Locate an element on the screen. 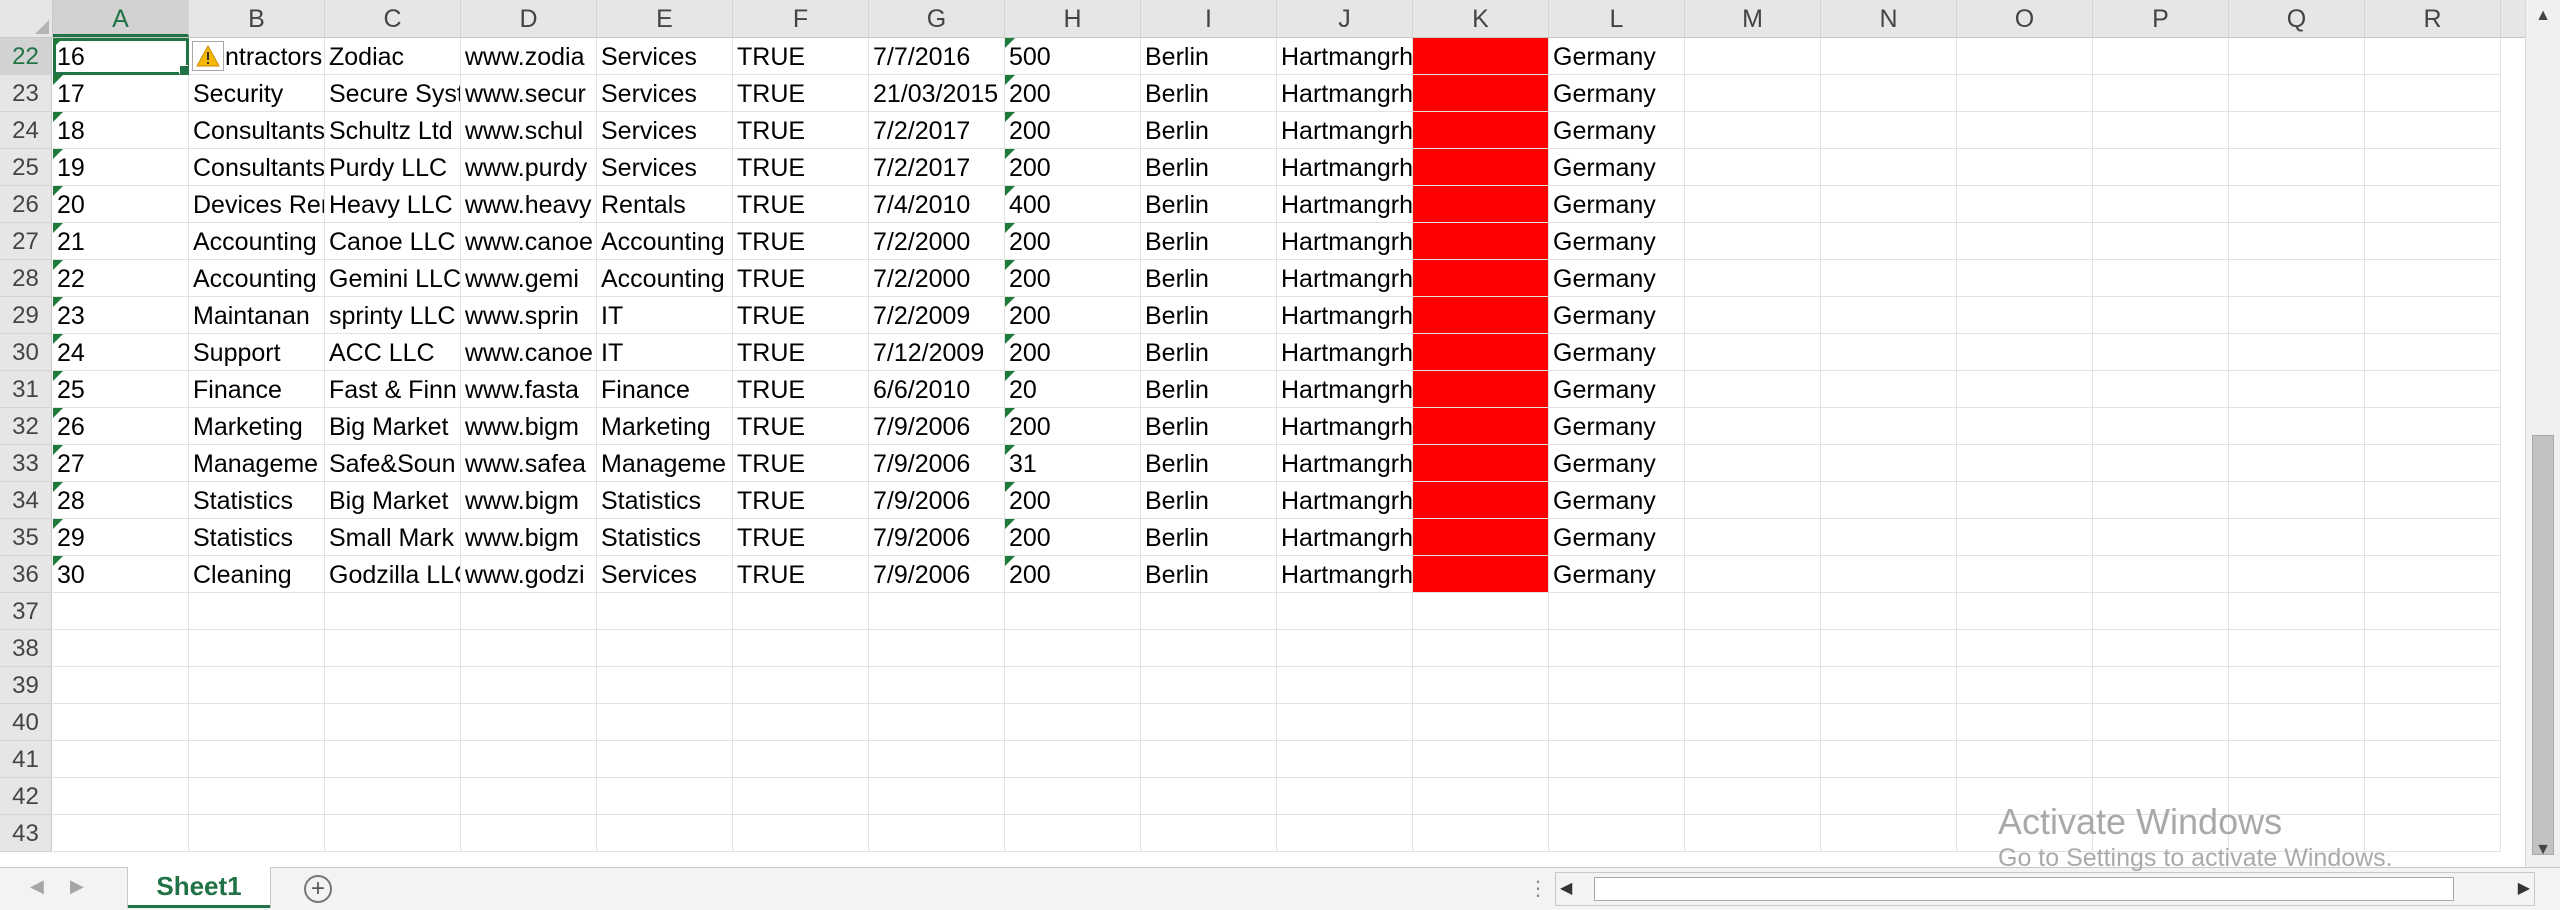 The image size is (2560, 910). cell-j41 is located at coordinates (1345, 759).